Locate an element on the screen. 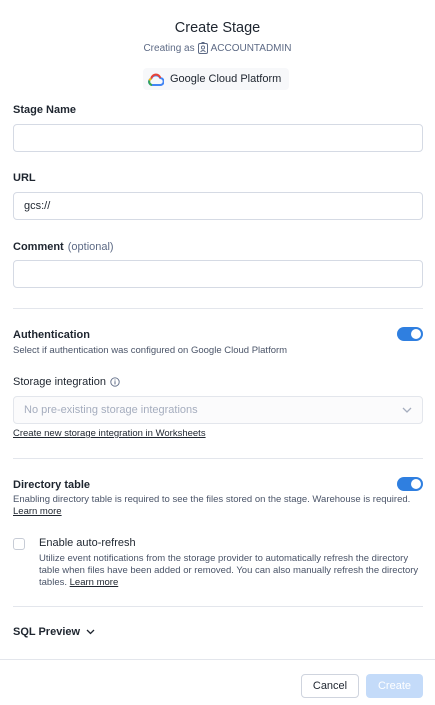 This screenshot has height=705, width=435. authentication-label: Authentication is located at coordinates (51, 335).